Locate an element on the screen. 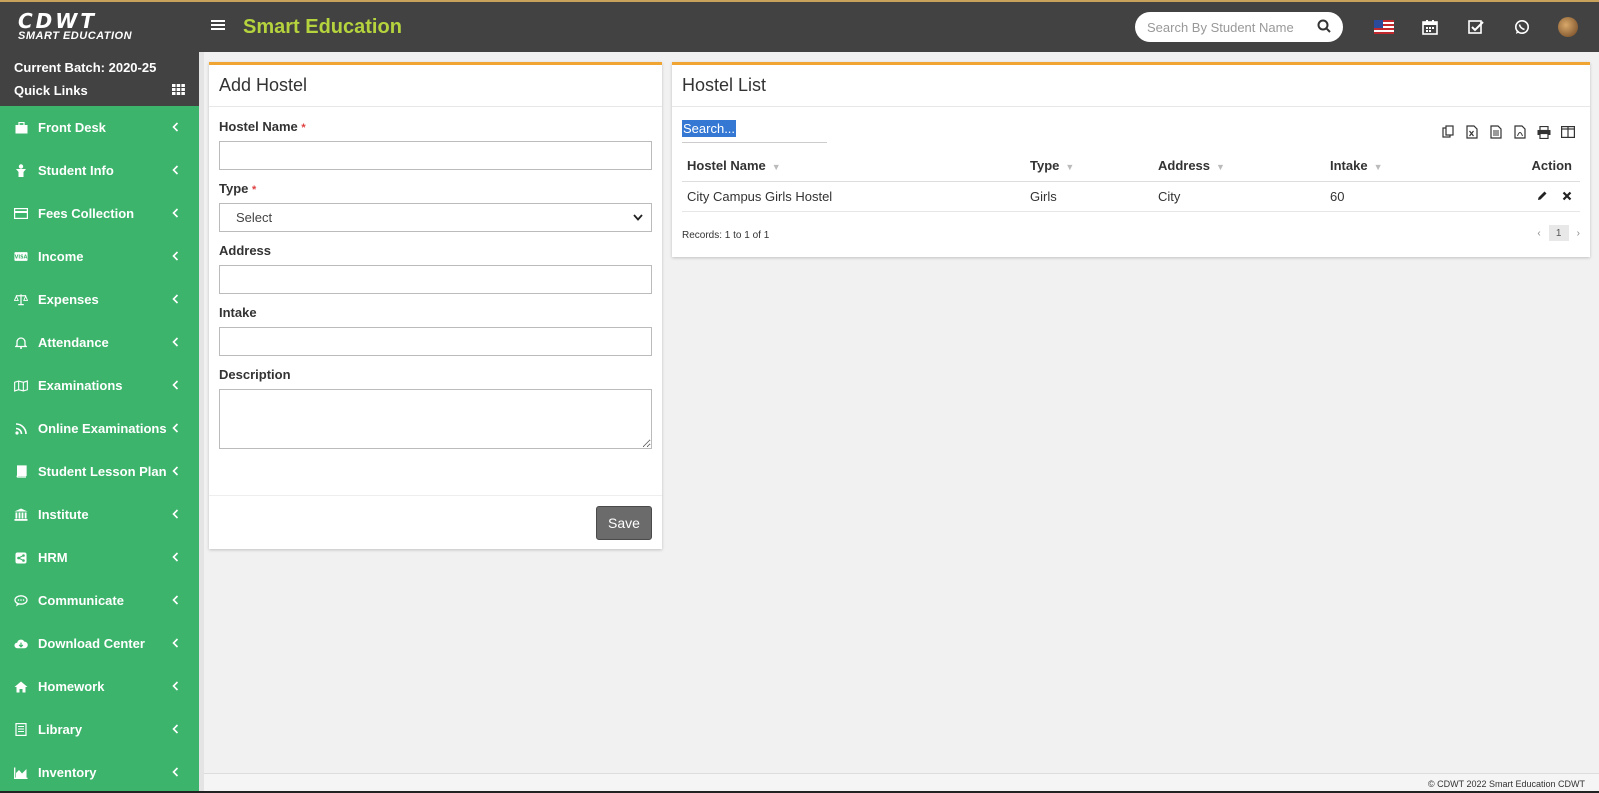  excel-icon is located at coordinates (1472, 132).